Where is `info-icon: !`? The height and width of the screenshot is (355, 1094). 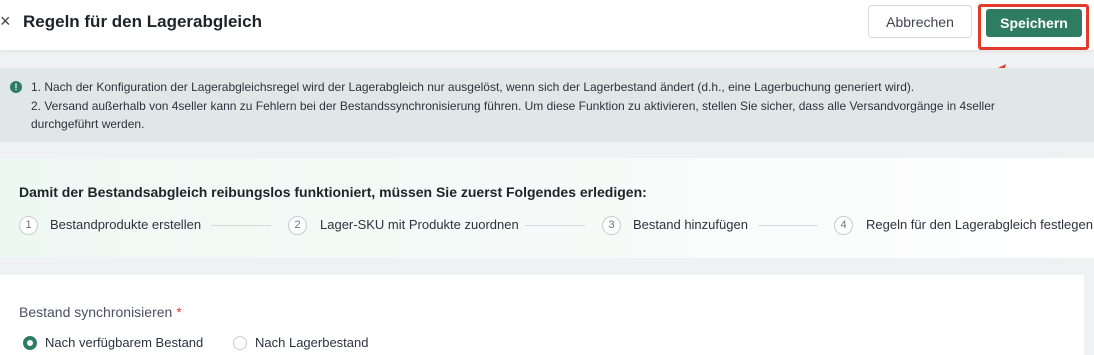
info-icon: ! is located at coordinates (16, 87).